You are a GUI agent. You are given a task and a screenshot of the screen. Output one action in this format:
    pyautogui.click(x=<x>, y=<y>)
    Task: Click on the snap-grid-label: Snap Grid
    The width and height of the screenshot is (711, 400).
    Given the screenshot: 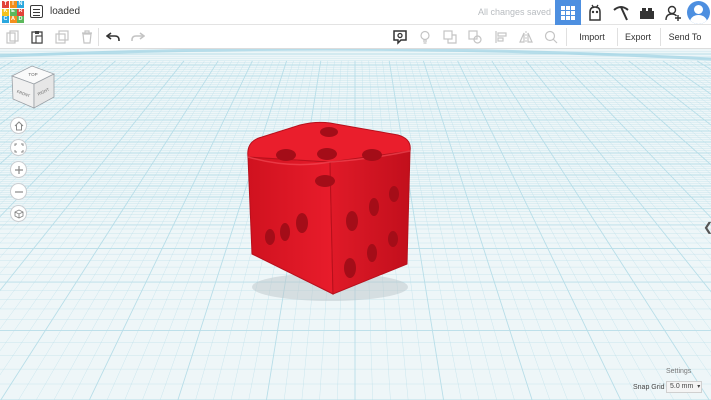 What is the action you would take?
    pyautogui.click(x=649, y=387)
    